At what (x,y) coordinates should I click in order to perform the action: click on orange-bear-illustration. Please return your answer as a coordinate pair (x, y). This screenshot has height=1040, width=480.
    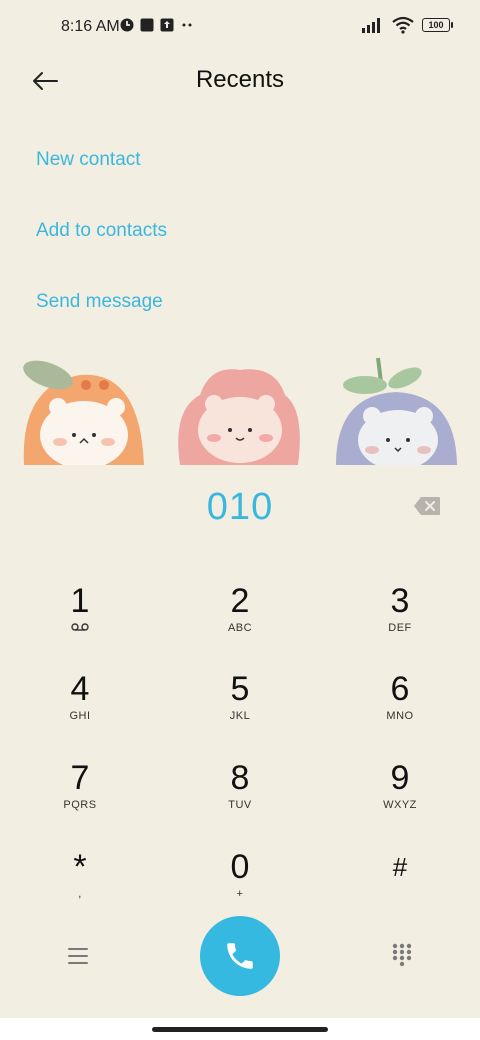
    Looking at the image, I should click on (83, 412).